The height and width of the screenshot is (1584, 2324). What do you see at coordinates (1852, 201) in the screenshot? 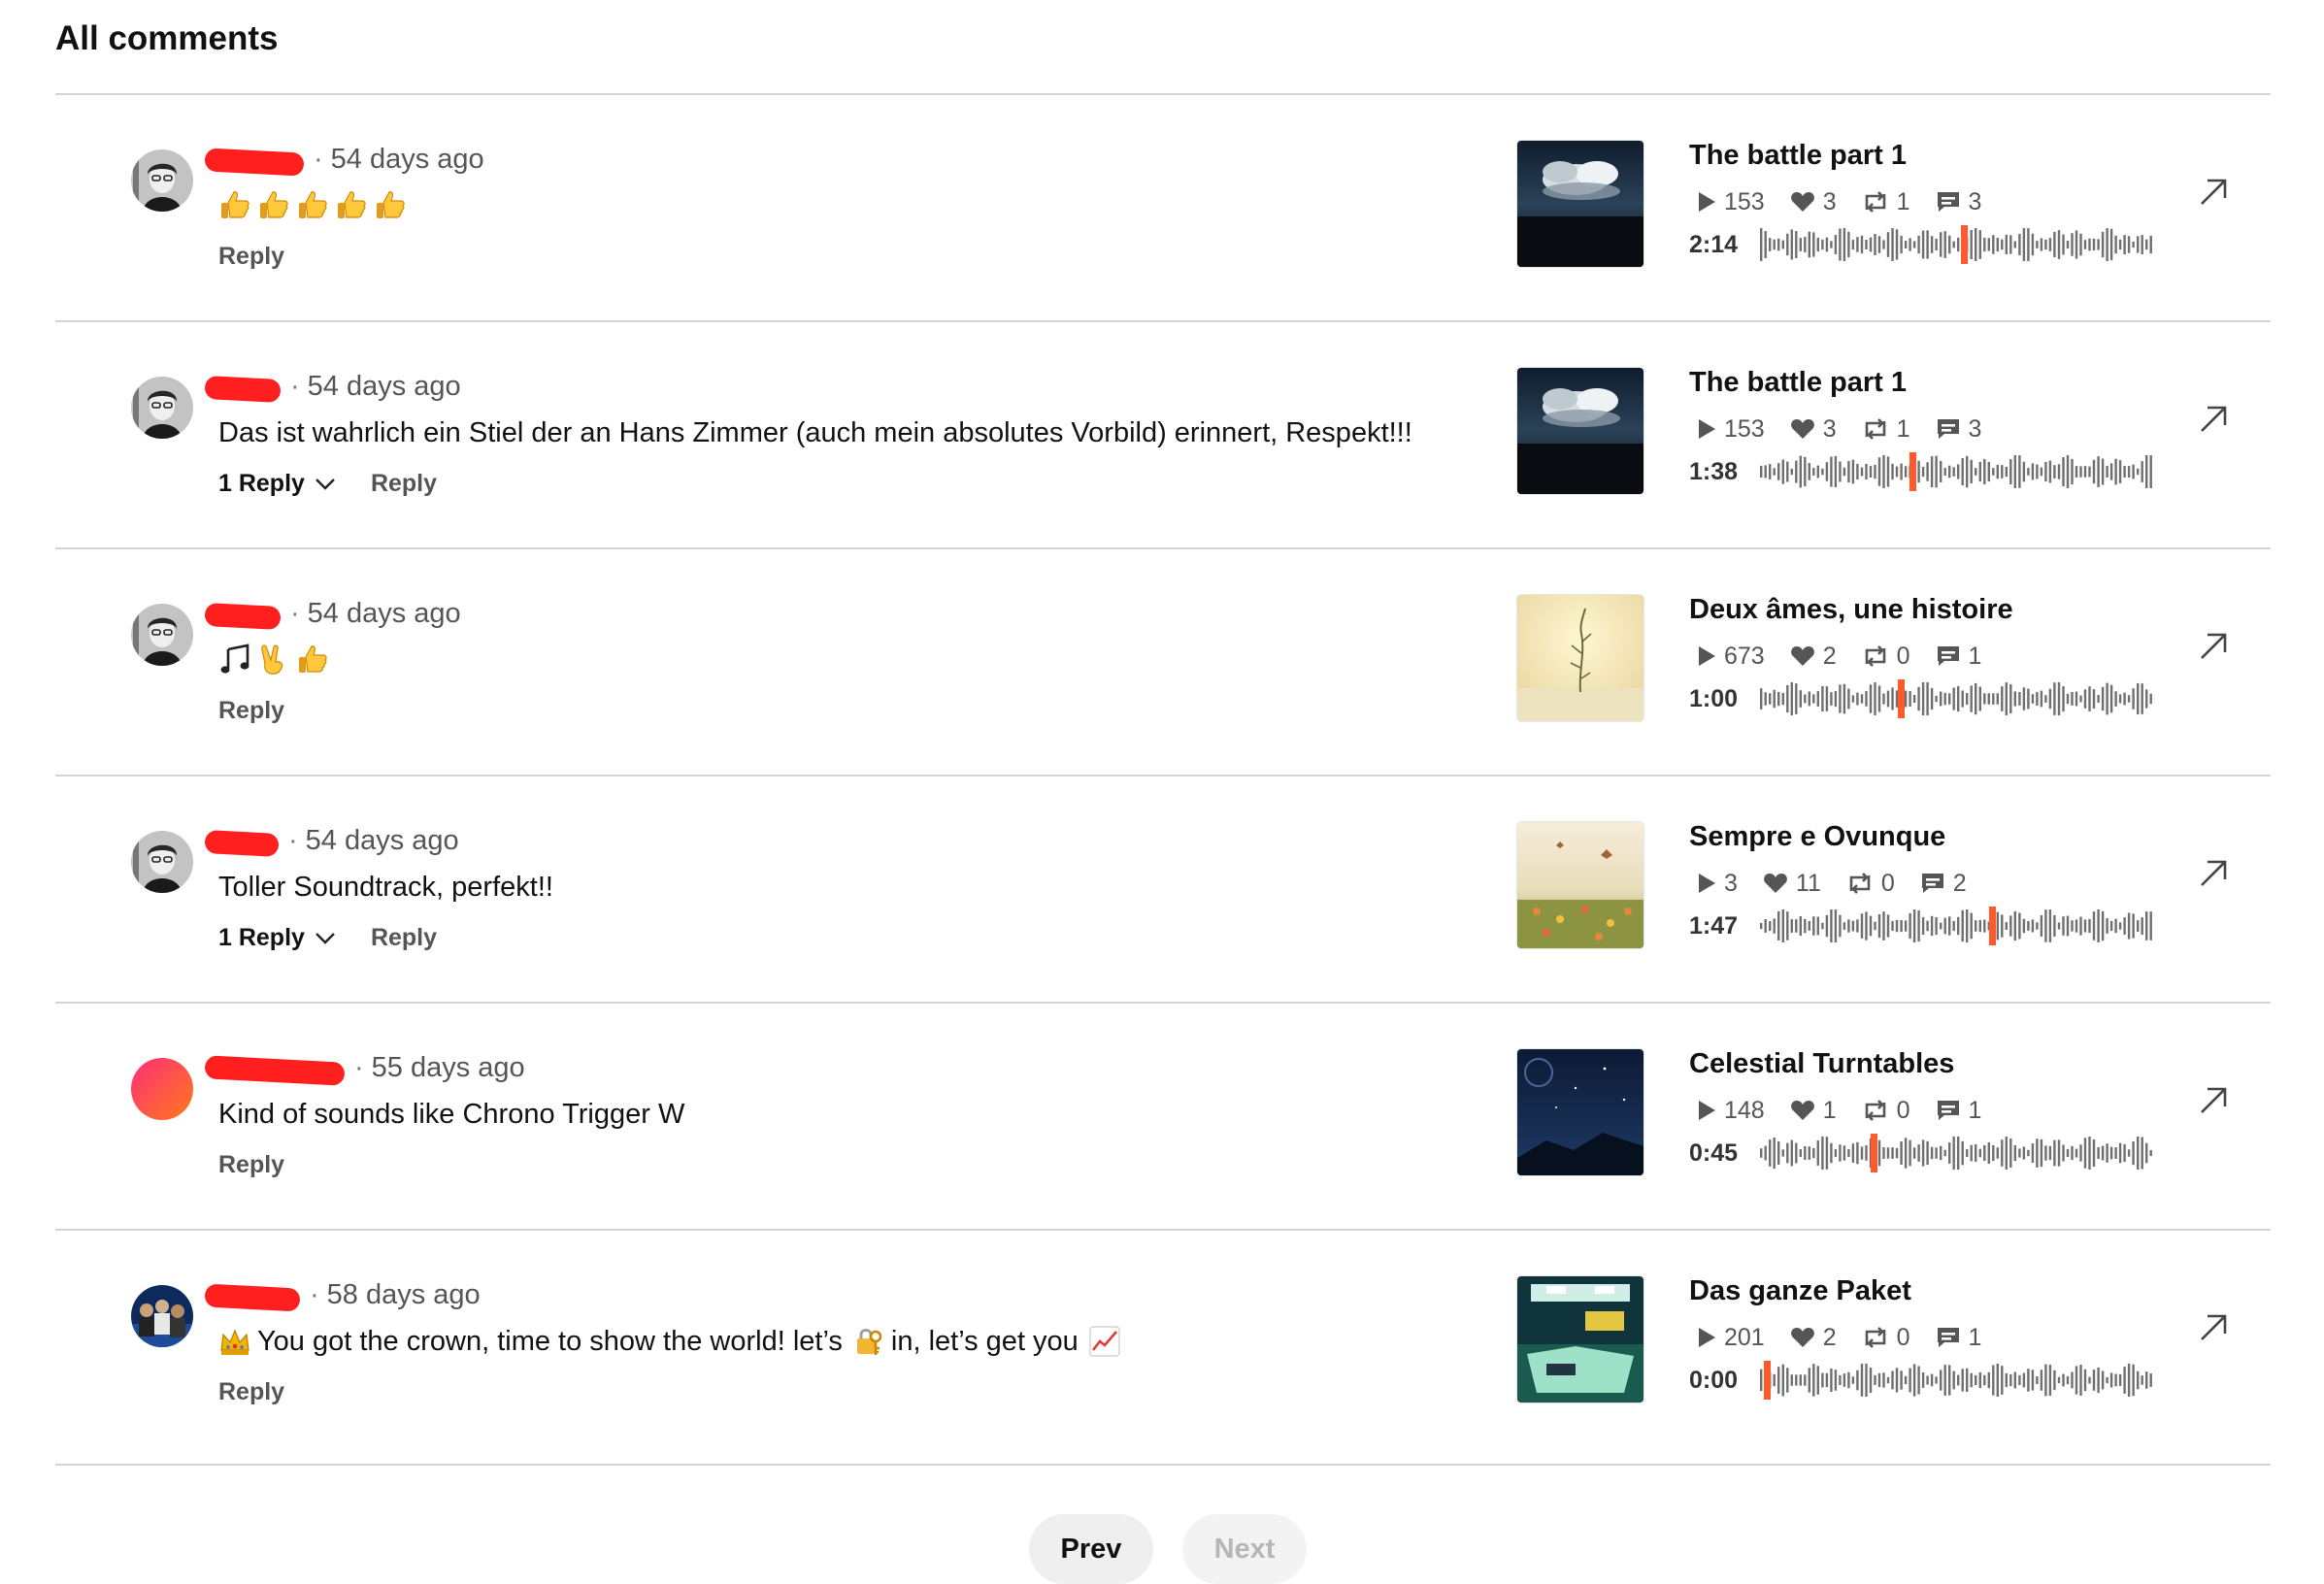
I see `track-stats: 153 3 1 3` at bounding box center [1852, 201].